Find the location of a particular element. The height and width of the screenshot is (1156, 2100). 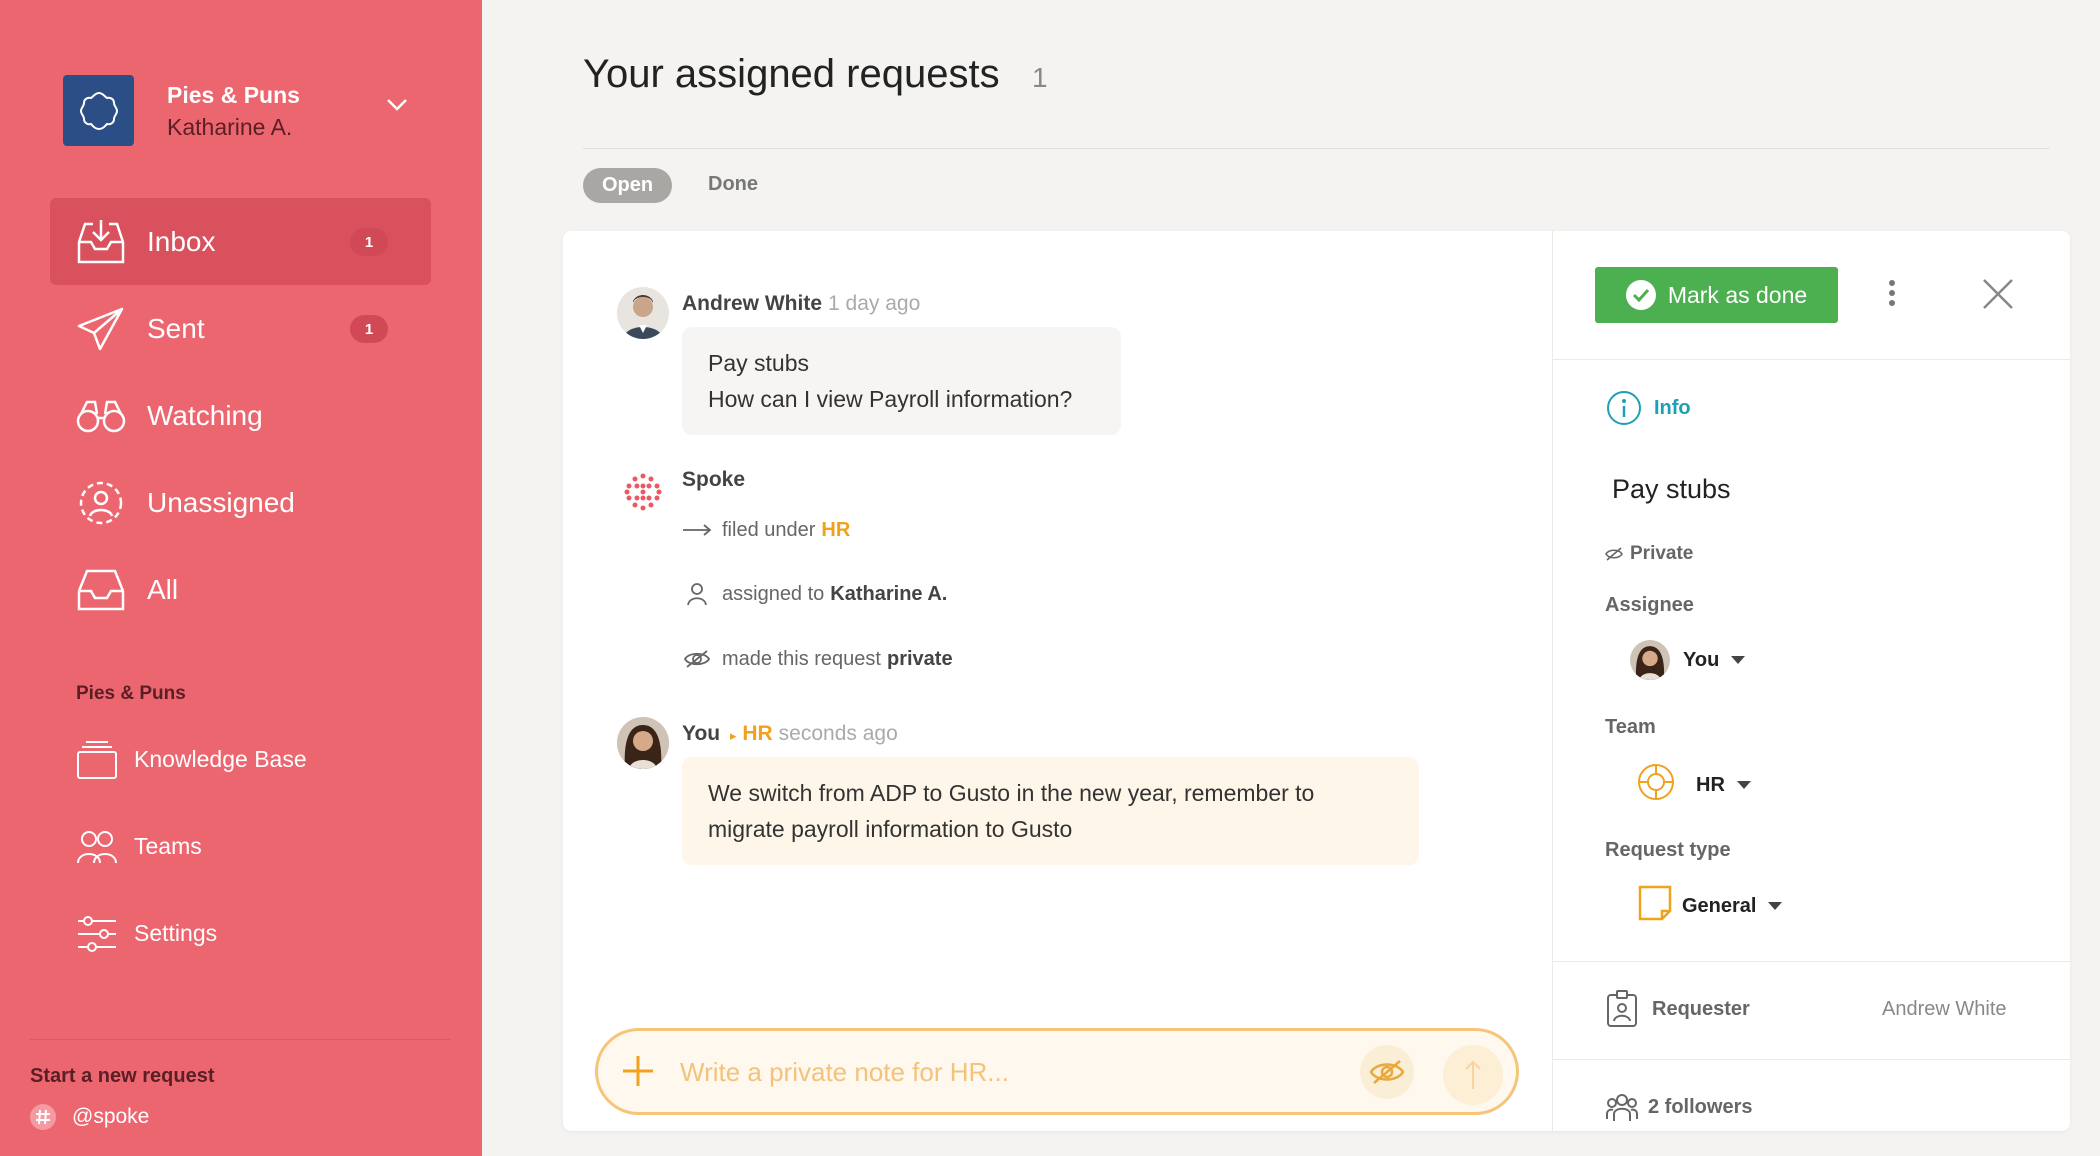

org-logo is located at coordinates (98, 110).